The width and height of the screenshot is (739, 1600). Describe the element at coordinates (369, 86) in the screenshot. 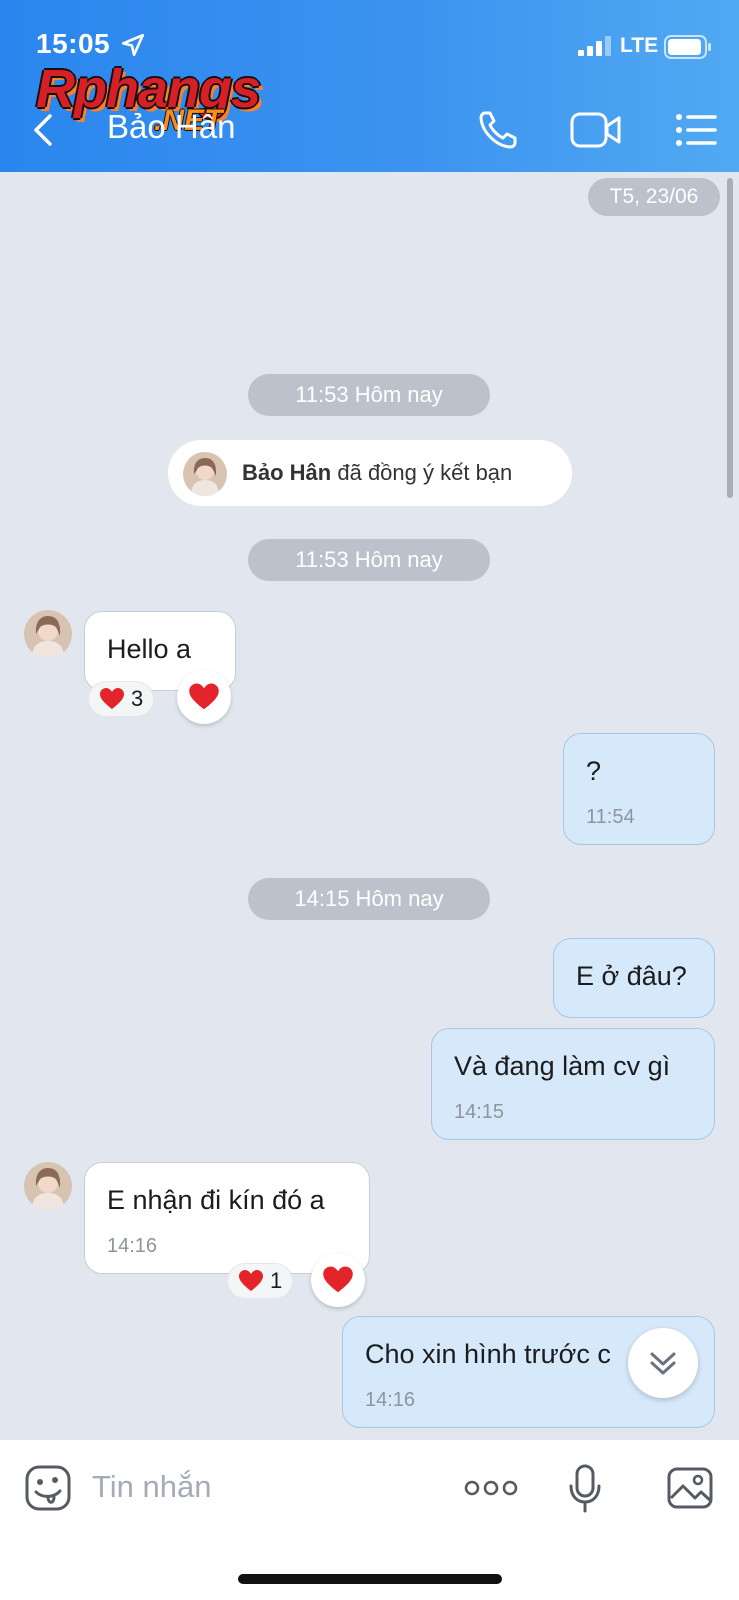

I see `chat-header: 15:05 LTE Rphangs .NET Bảo Hân` at that location.